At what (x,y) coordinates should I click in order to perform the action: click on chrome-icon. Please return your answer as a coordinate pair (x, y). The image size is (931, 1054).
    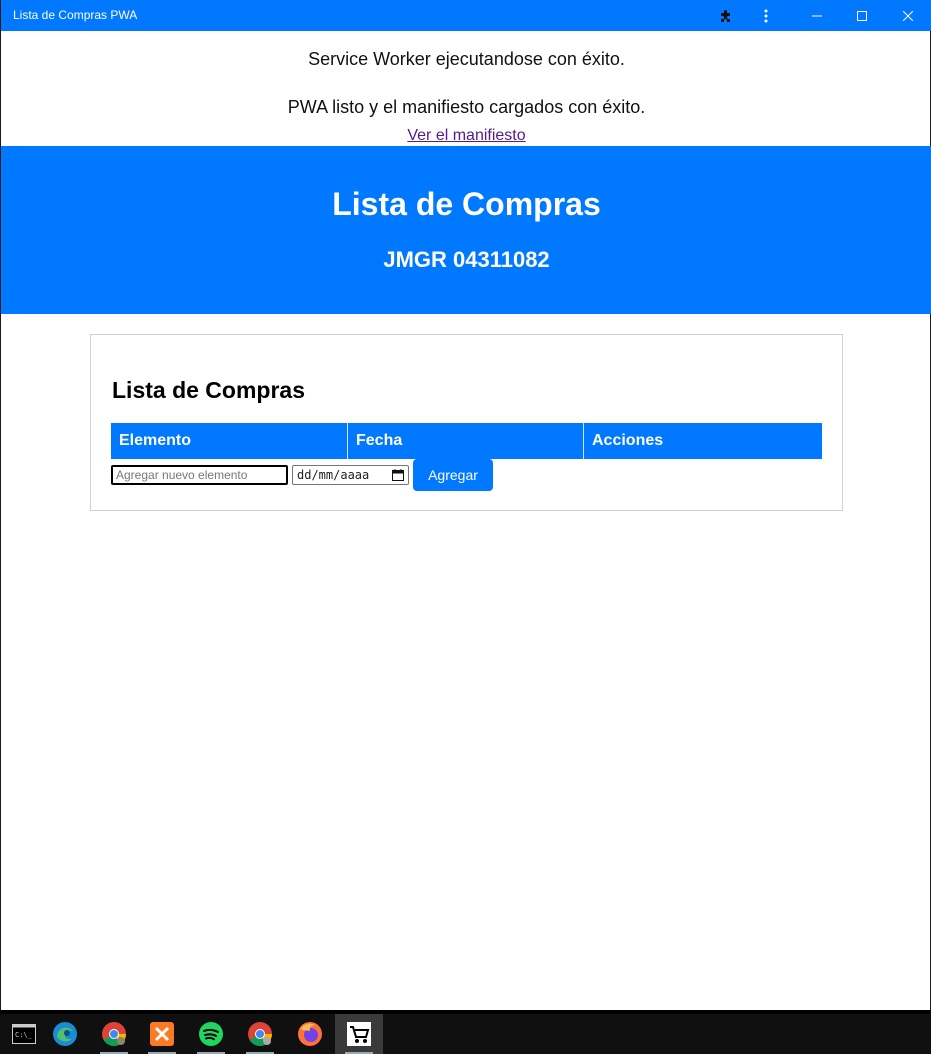
    Looking at the image, I should click on (114, 1034).